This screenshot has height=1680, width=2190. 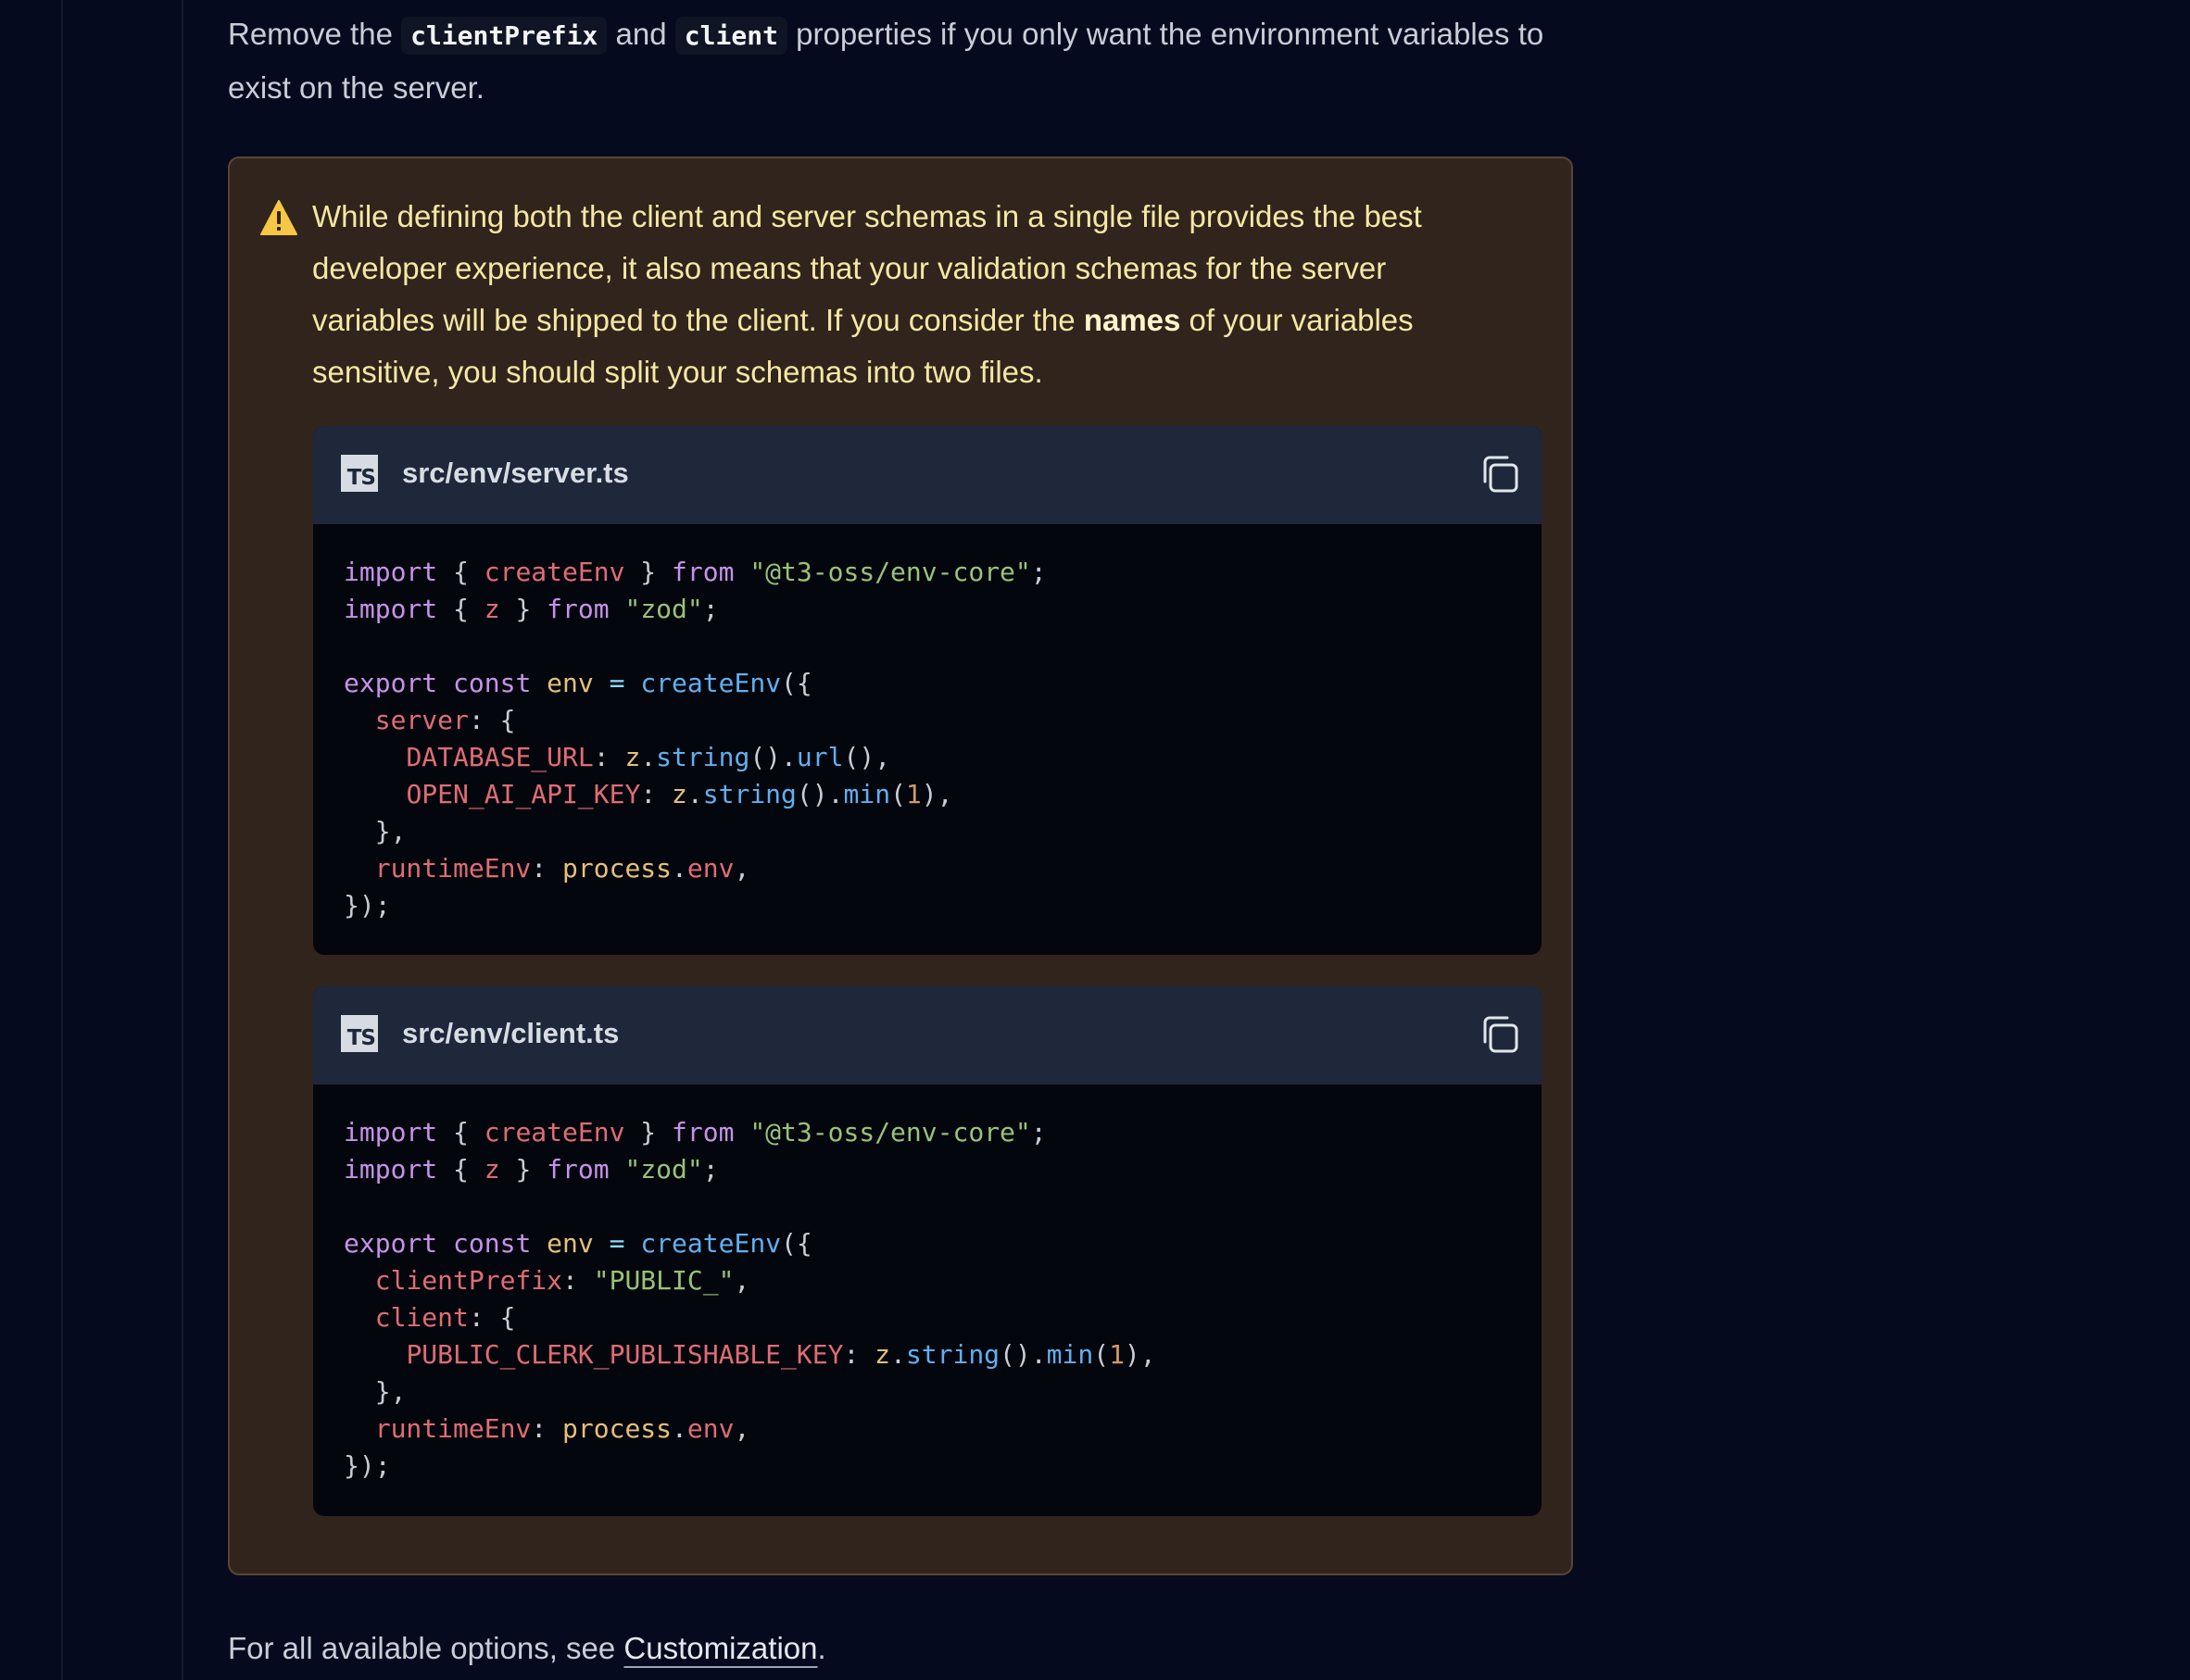 What do you see at coordinates (720, 1648) in the screenshot?
I see `customization-link: Customization` at bounding box center [720, 1648].